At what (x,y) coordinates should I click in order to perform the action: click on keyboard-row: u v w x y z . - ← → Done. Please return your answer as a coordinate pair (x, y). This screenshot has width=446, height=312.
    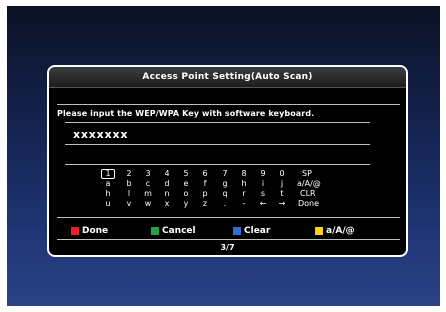
    Looking at the image, I should click on (251, 204).